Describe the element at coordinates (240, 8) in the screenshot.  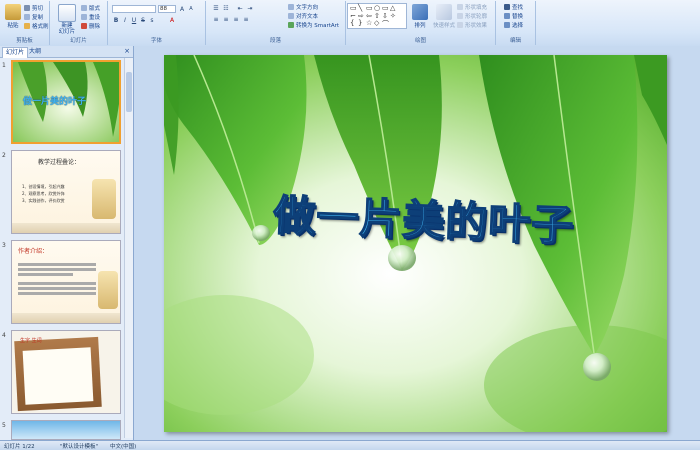
I see `indent-decrease-icon: ⇤` at that location.